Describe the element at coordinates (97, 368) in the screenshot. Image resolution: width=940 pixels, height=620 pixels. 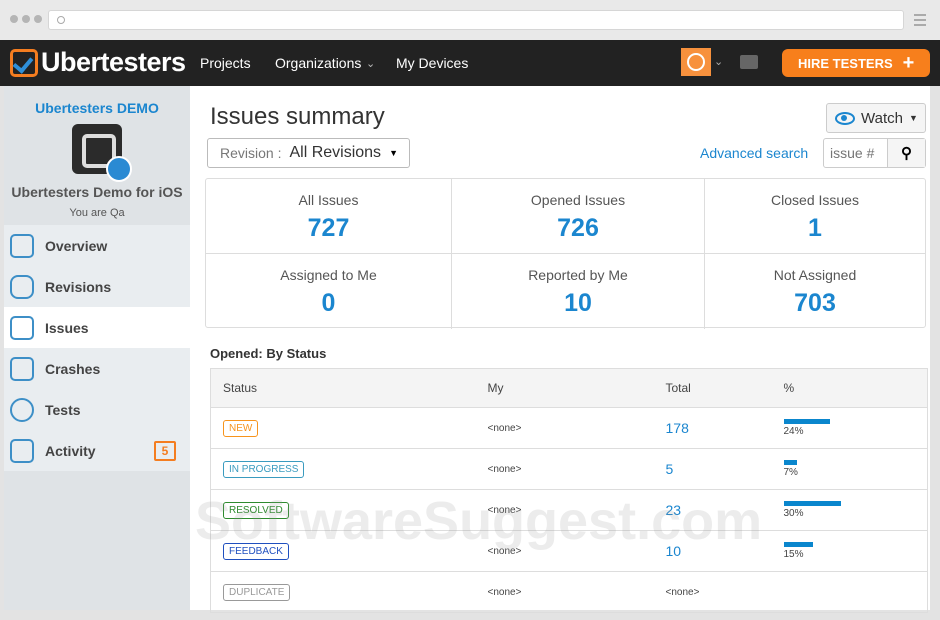
I see `sidebar-item-crashes: Crashes` at that location.